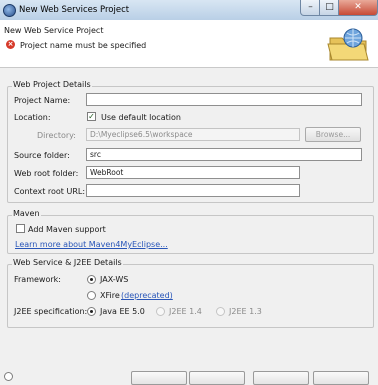 This screenshot has width=378, height=385. What do you see at coordinates (54, 30) in the screenshot?
I see `wizard-title: New Web Service Project` at bounding box center [54, 30].